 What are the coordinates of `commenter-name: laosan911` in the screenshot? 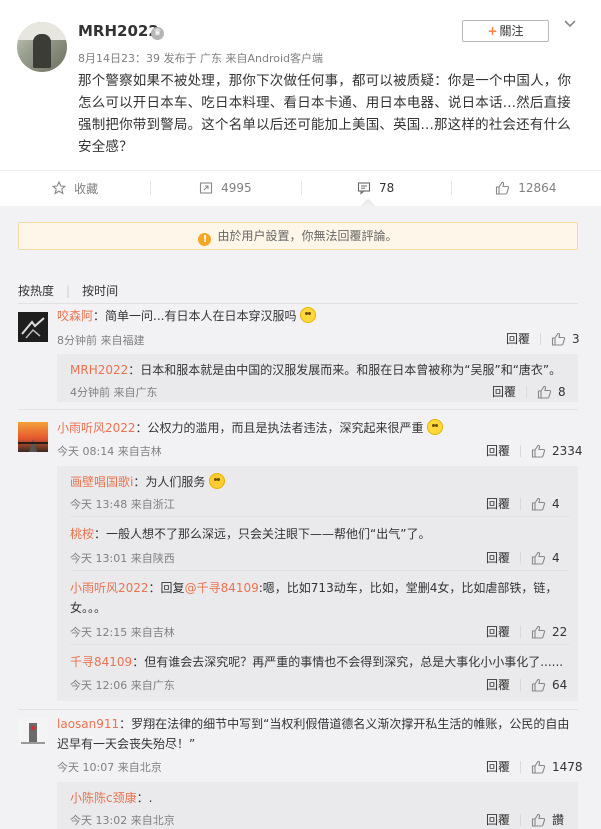 It's located at (88, 724).